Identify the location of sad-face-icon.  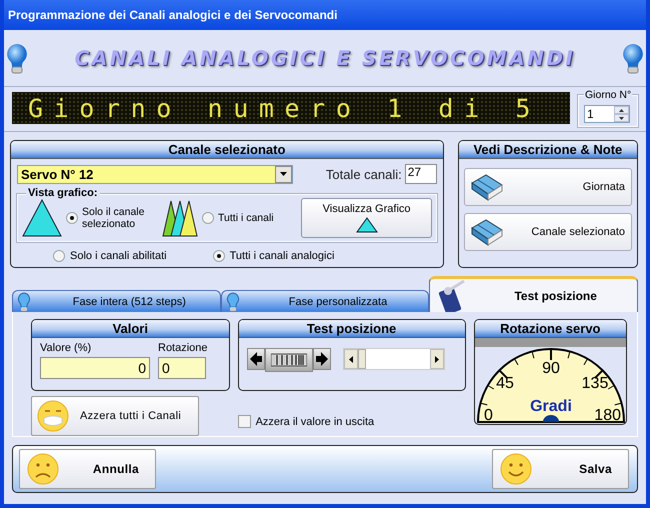
(43, 469).